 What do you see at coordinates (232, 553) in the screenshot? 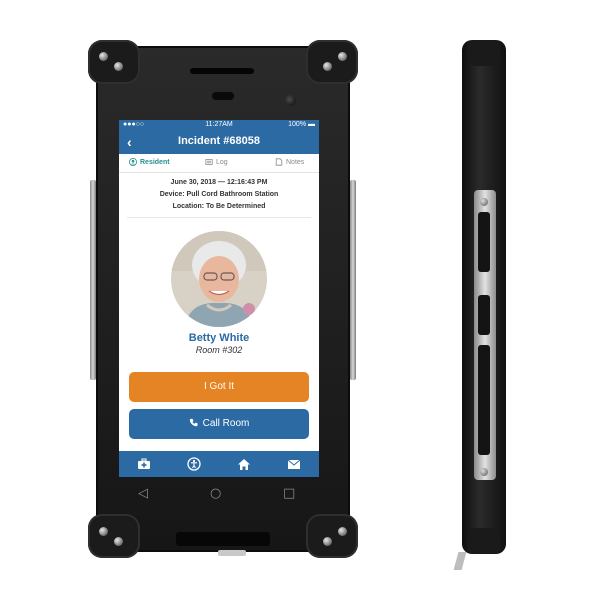
I see `usb-port` at bounding box center [232, 553].